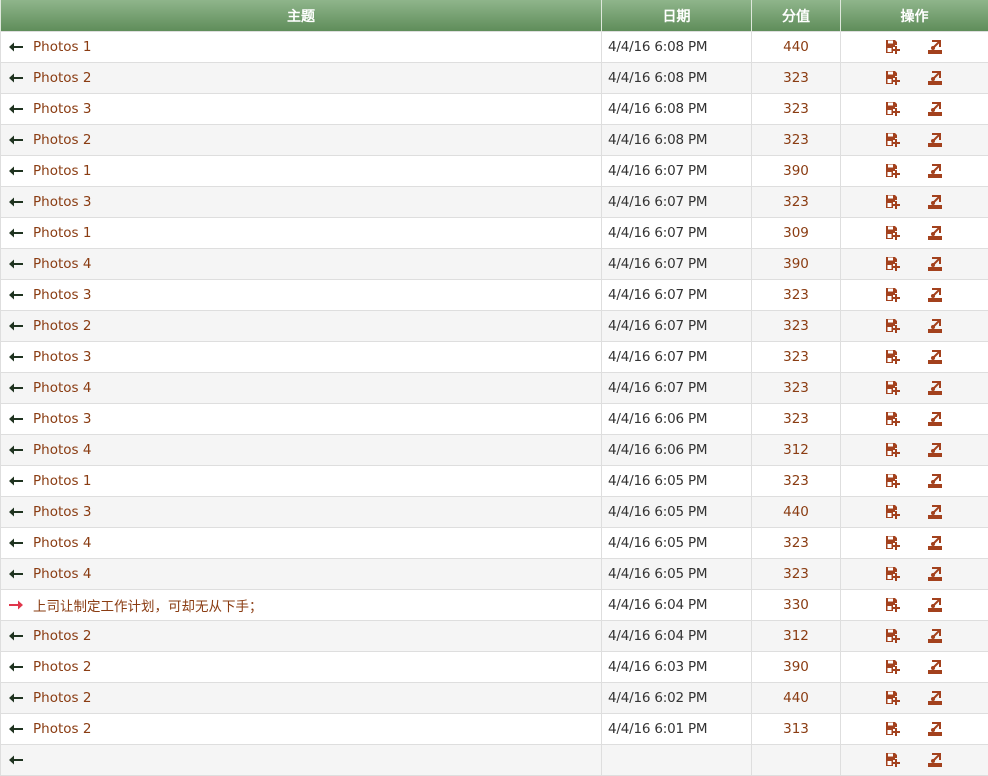 The image size is (988, 776). I want to click on header-subject: 主题, so click(301, 16).